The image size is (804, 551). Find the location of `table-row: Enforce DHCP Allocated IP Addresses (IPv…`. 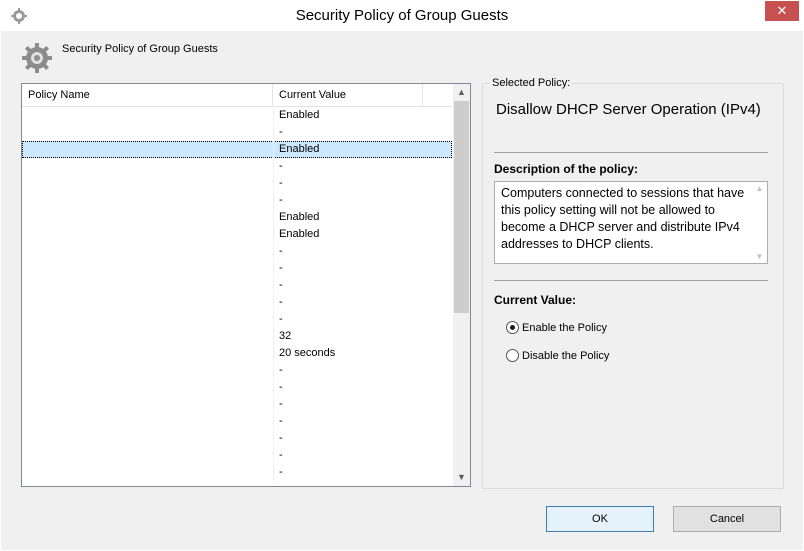

table-row: Enforce DHCP Allocated IP Addresses (IPv… is located at coordinates (237, 166).